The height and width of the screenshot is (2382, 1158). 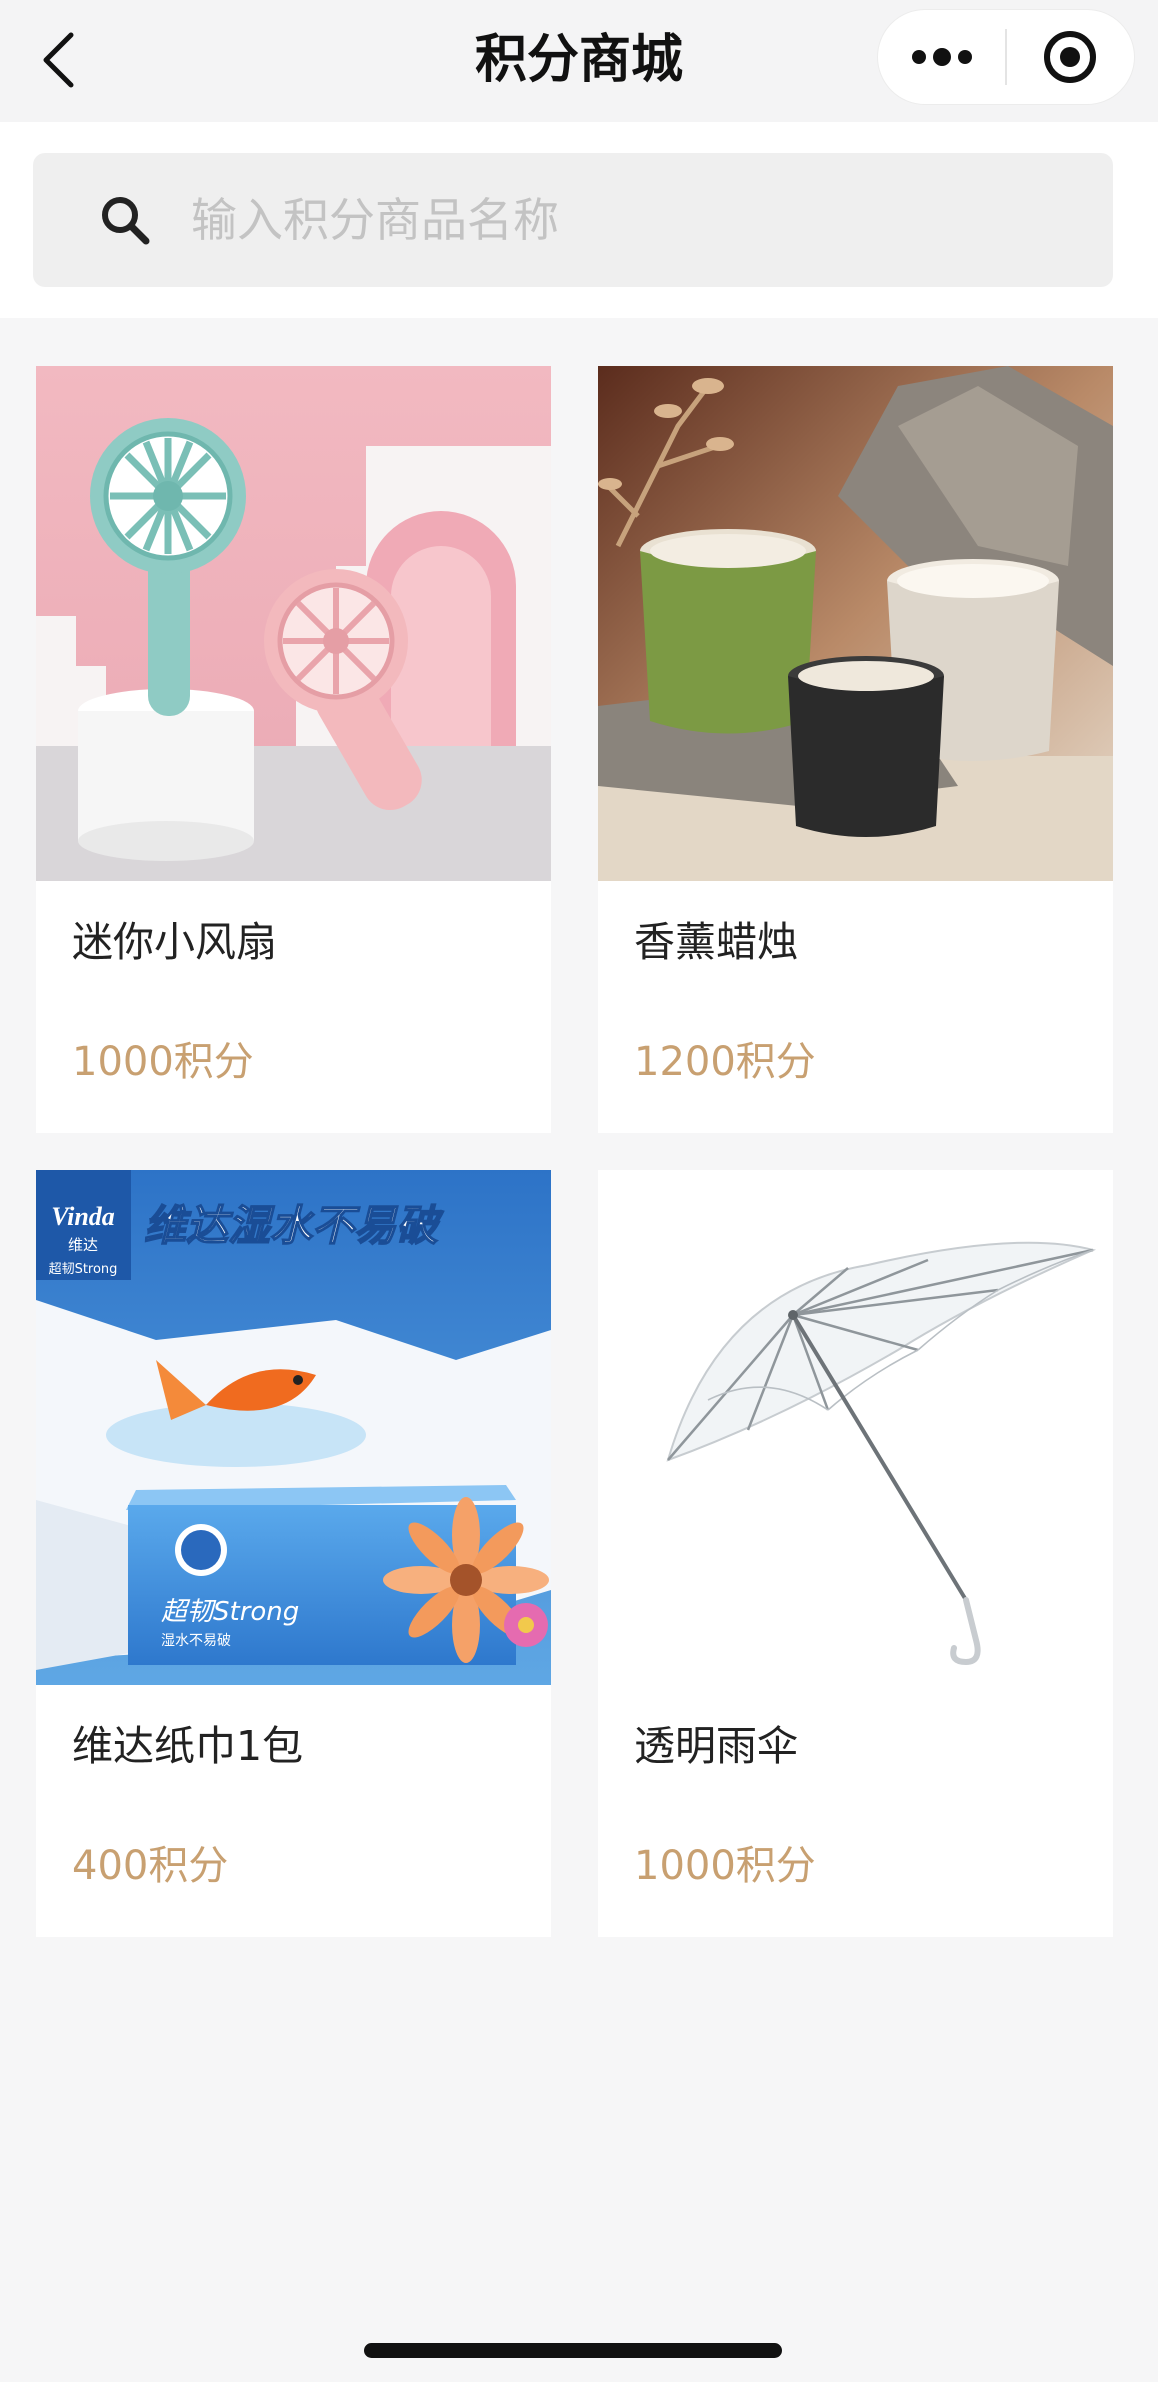 I want to click on product-card-aroma-candle: 香薰蜡烛 1200积分, so click(x=855, y=749).